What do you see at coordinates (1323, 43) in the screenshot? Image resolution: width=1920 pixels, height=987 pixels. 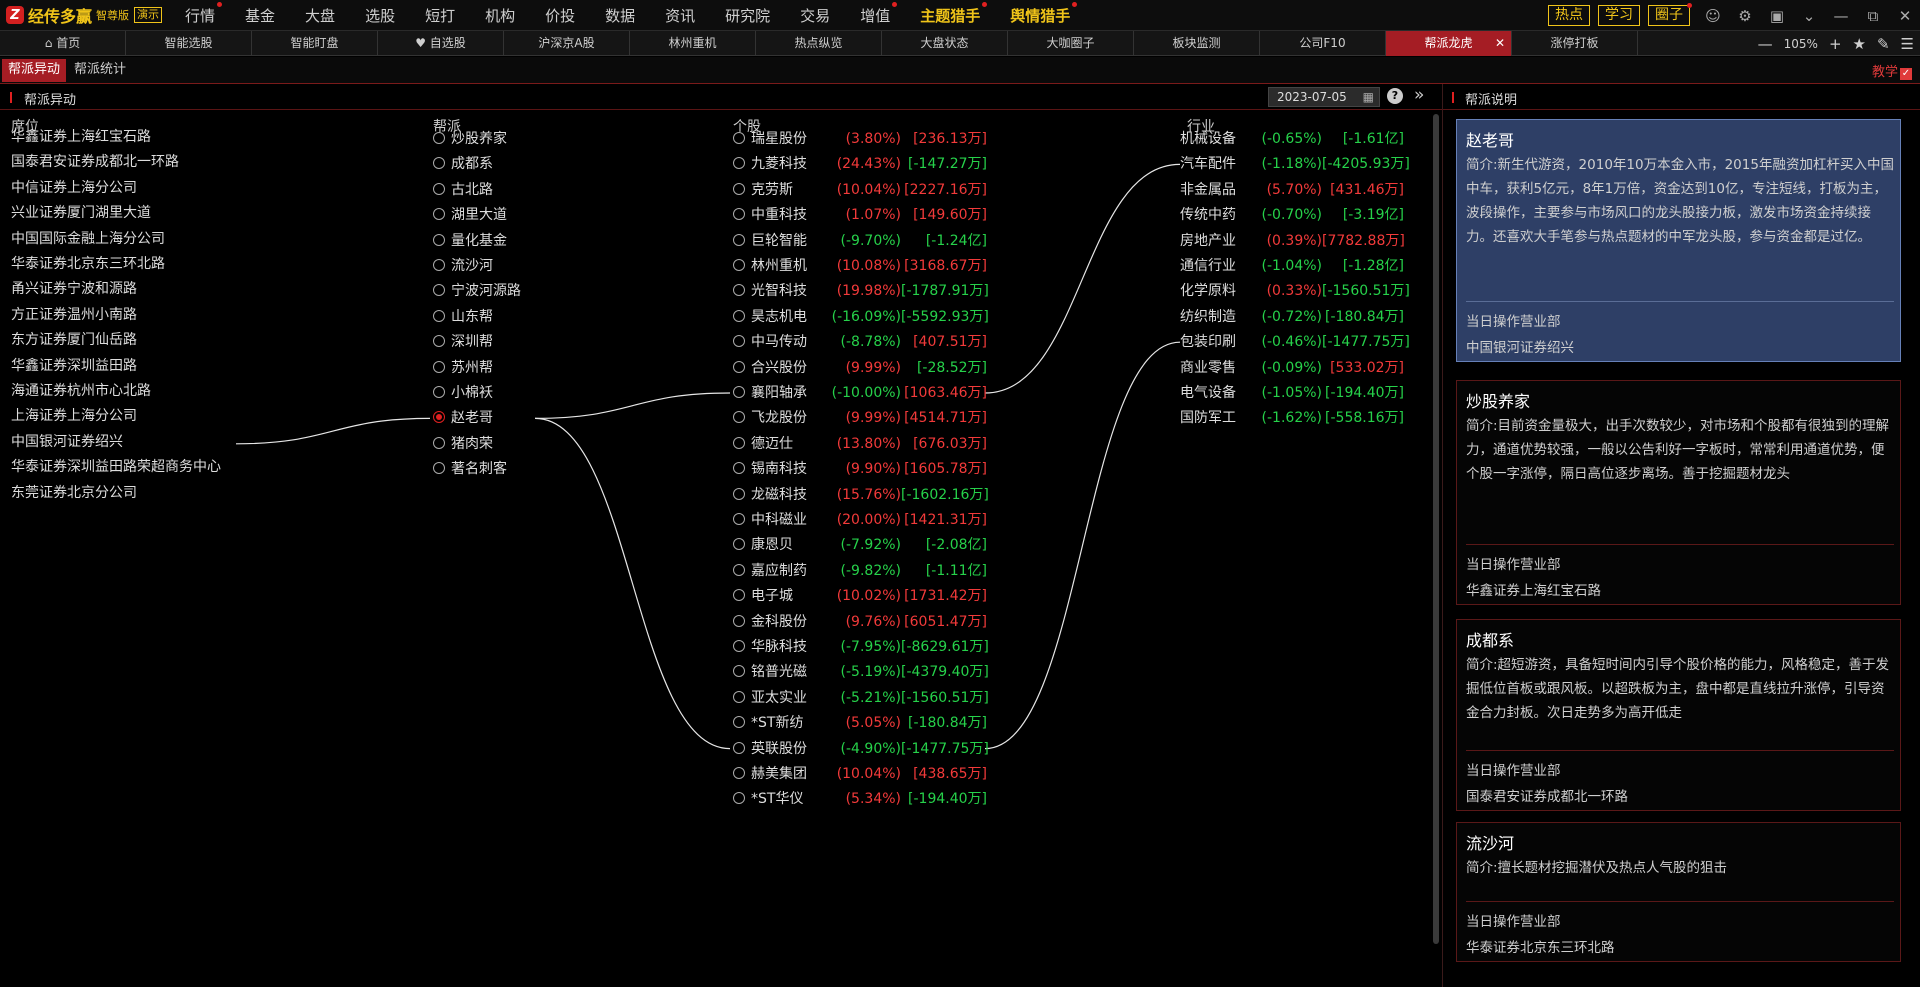 I see `tab-item: 公司F10` at bounding box center [1323, 43].